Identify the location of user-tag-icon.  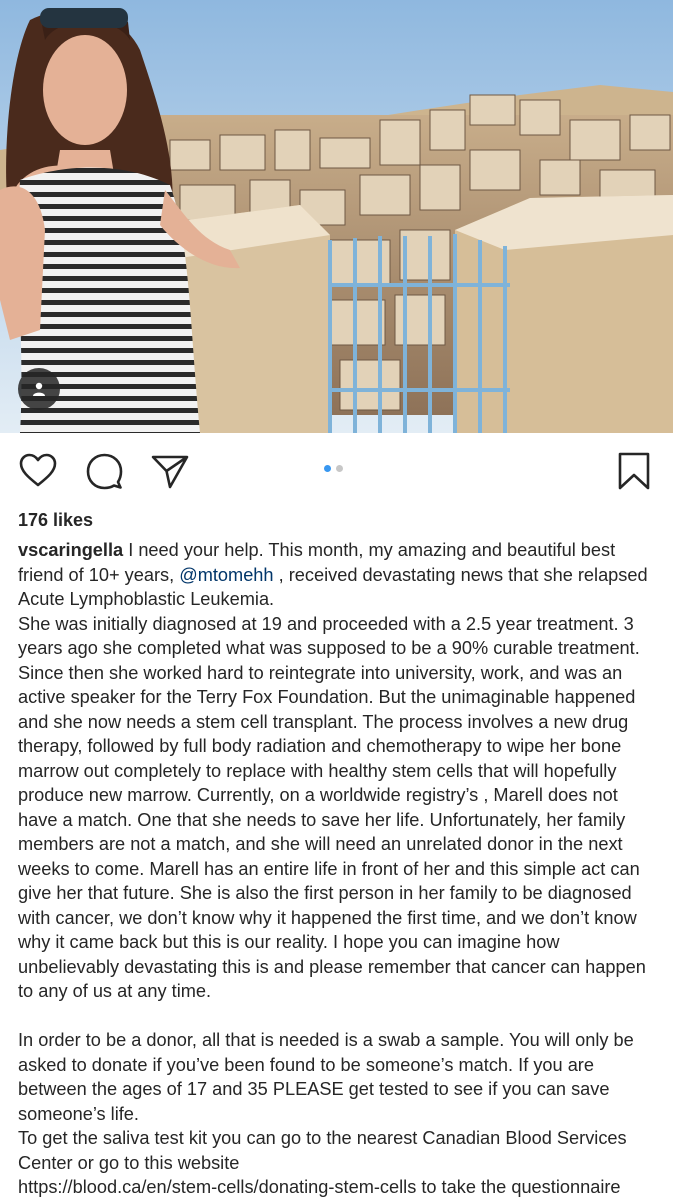
(39, 389).